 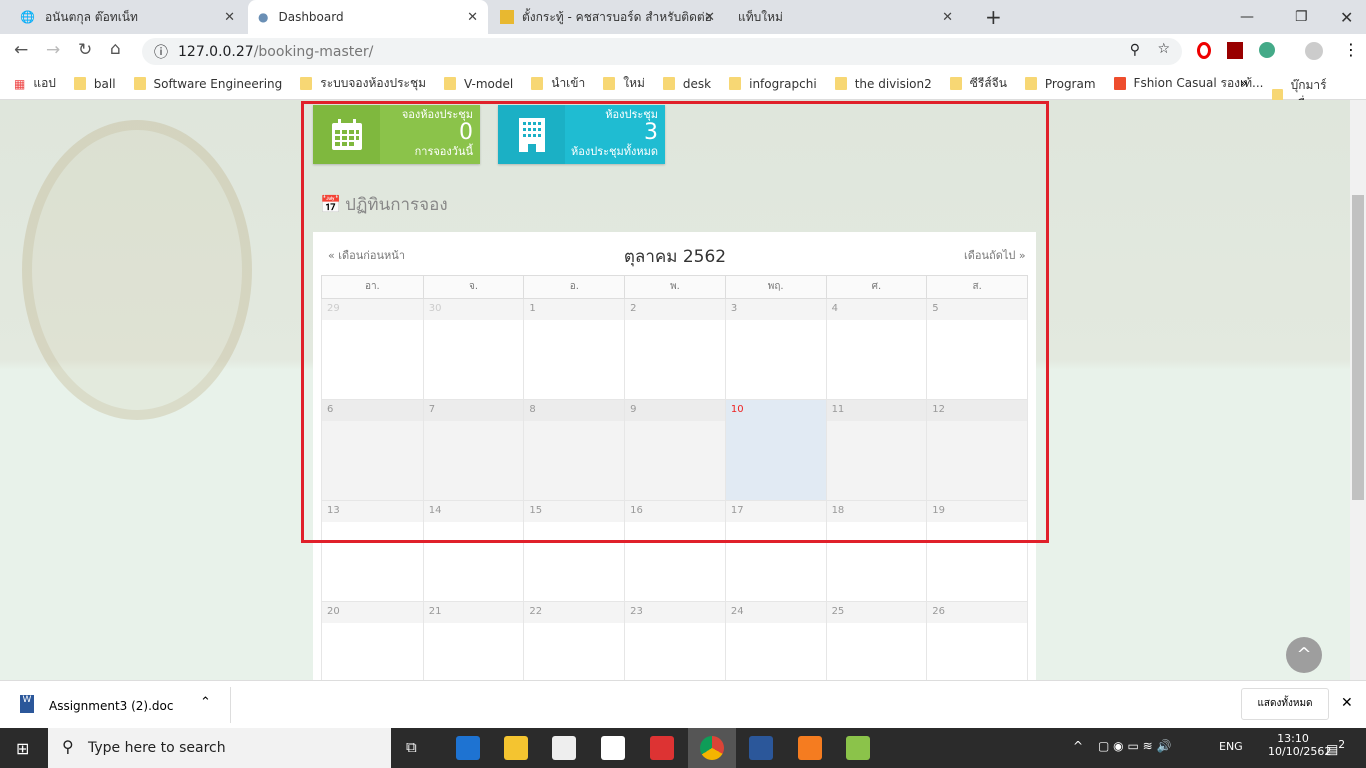 What do you see at coordinates (161, 52) in the screenshot?
I see `info-icon: ⓘ` at bounding box center [161, 52].